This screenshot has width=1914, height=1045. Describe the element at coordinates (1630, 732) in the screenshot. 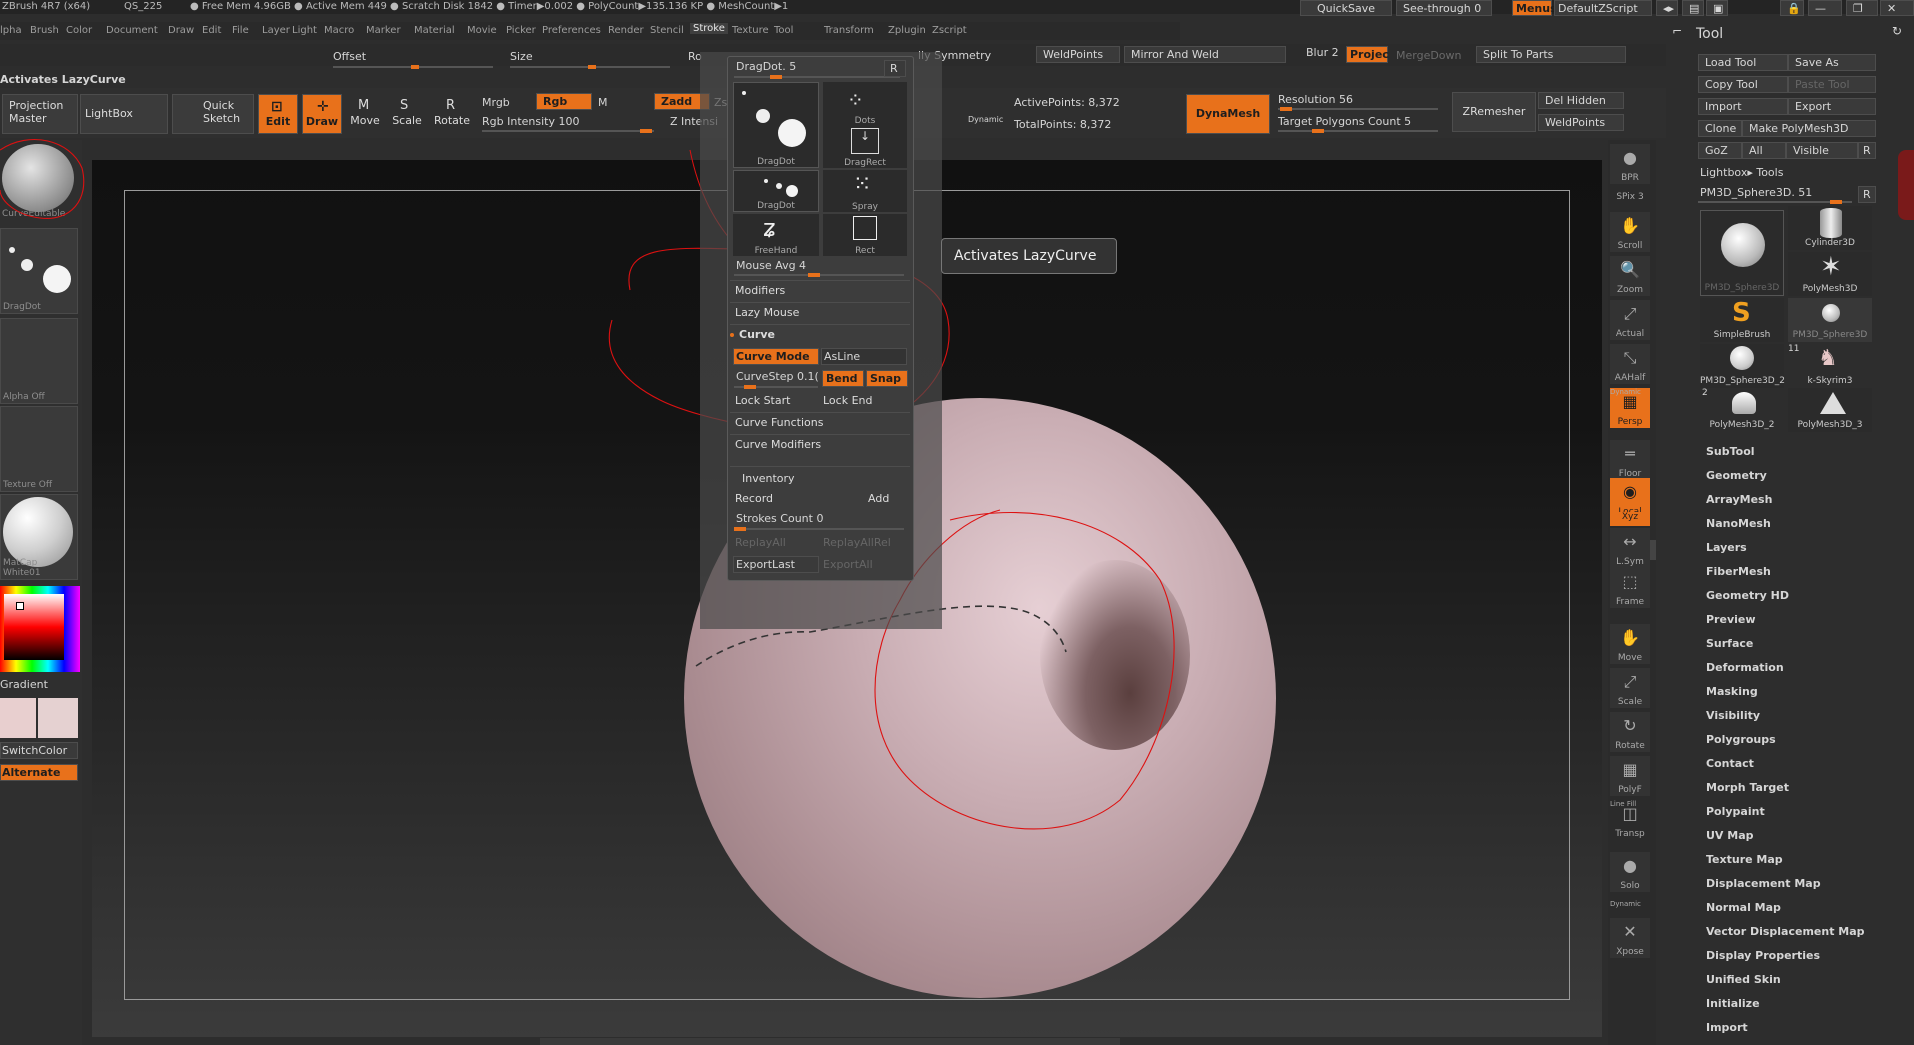

I see `nav-rotate: ↻ Rotate` at that location.